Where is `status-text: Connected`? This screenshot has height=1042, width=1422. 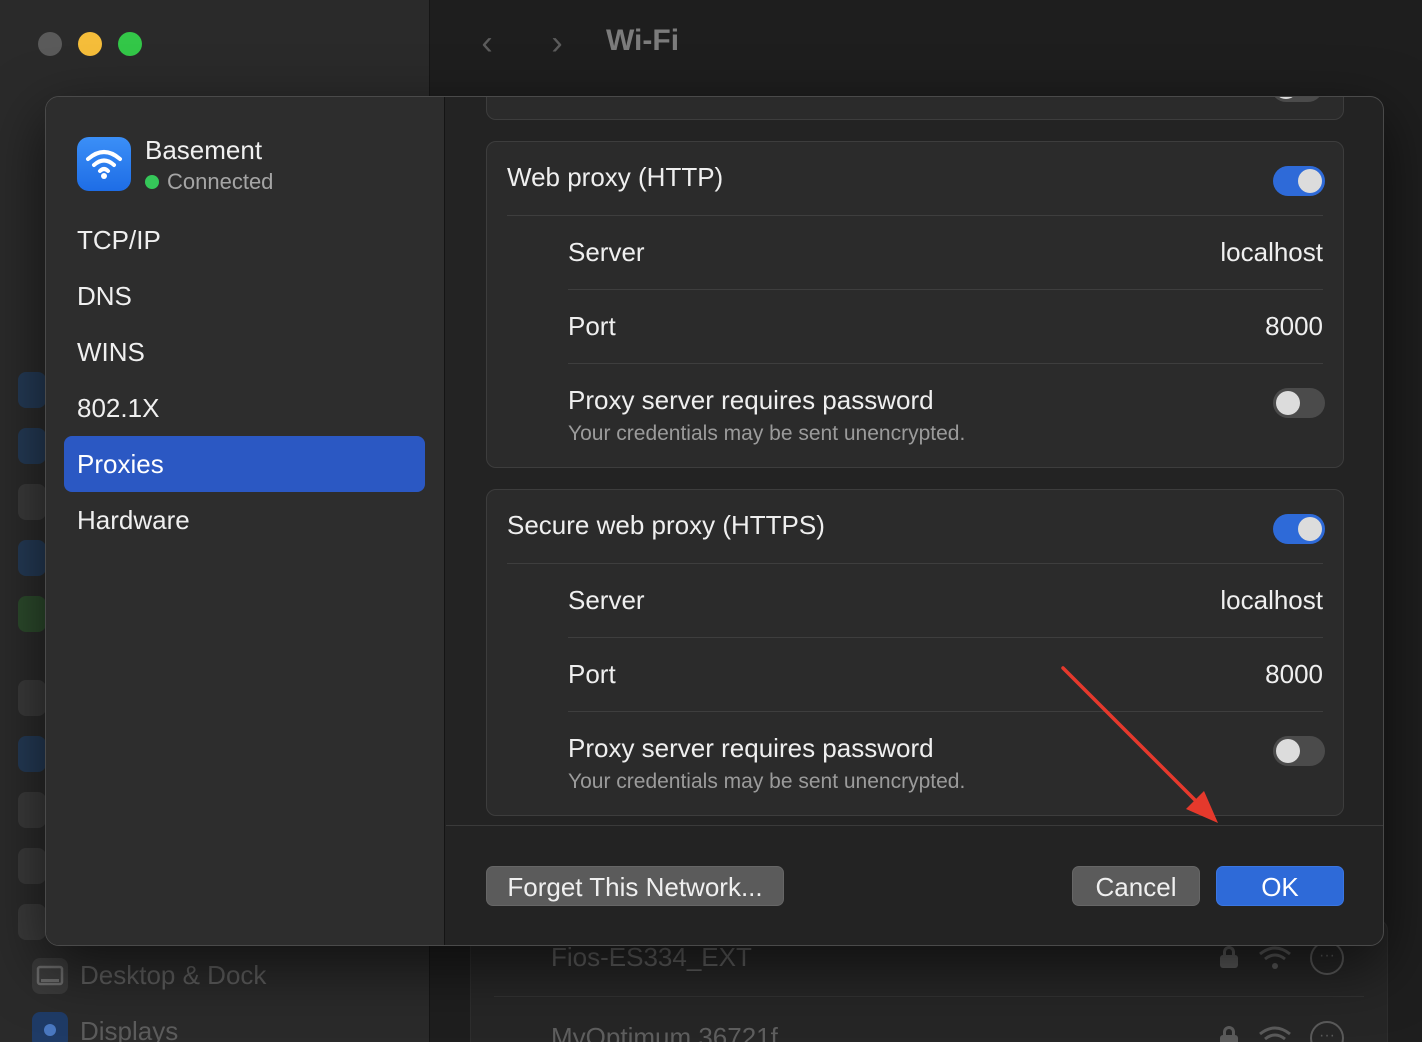 status-text: Connected is located at coordinates (220, 181).